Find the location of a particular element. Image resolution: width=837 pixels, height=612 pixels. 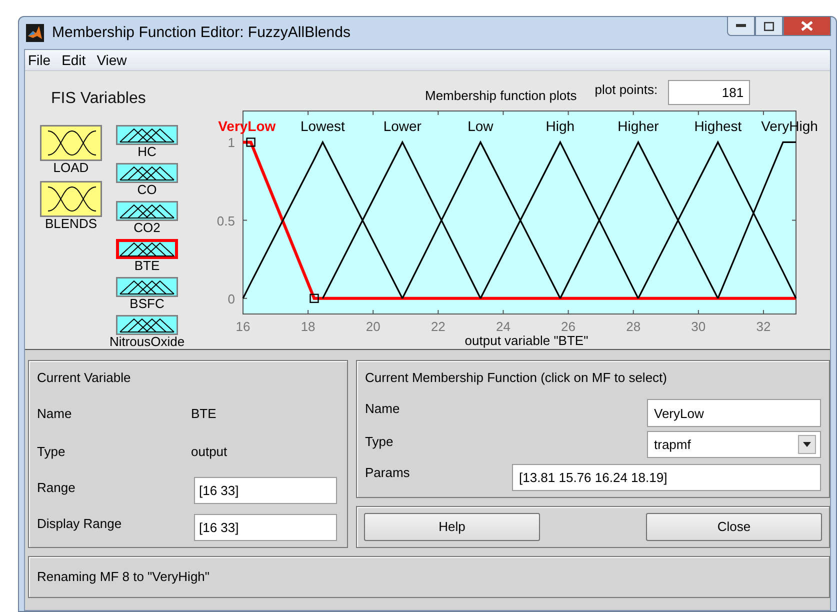

field-label: plot points: is located at coordinates (626, 90).